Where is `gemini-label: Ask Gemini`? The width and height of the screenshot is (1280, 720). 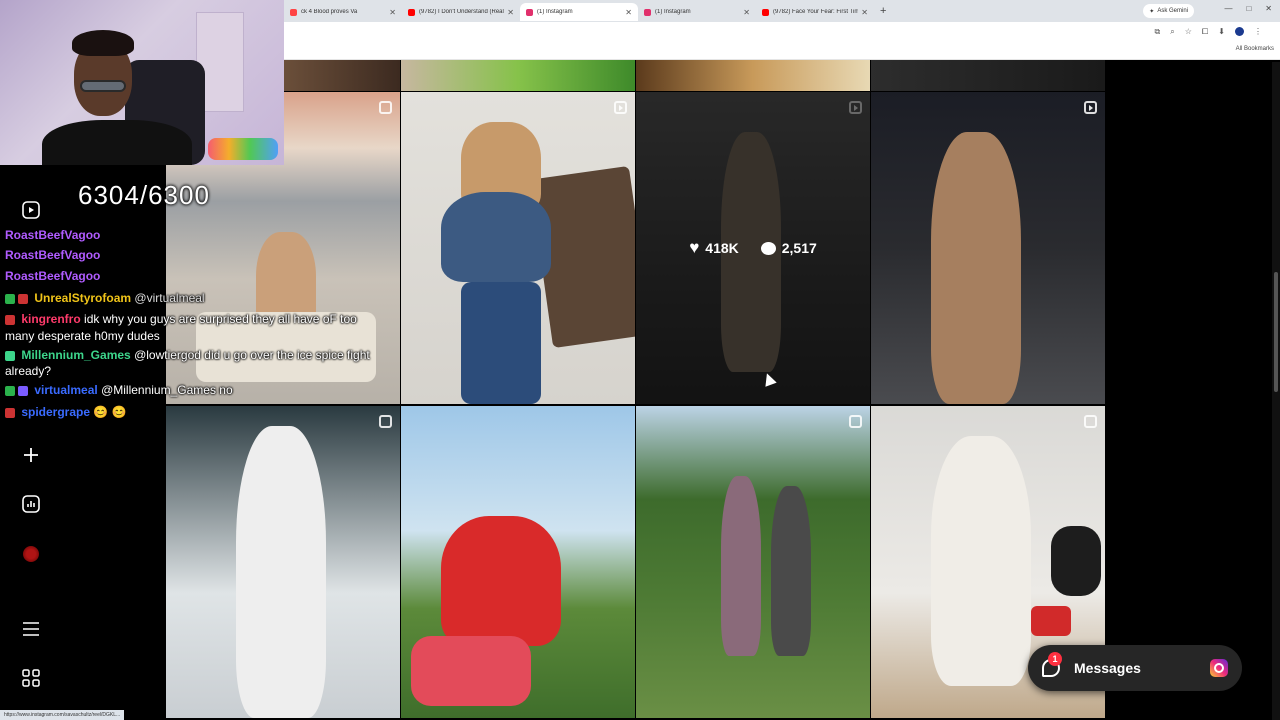 gemini-label: Ask Gemini is located at coordinates (1172, 11).